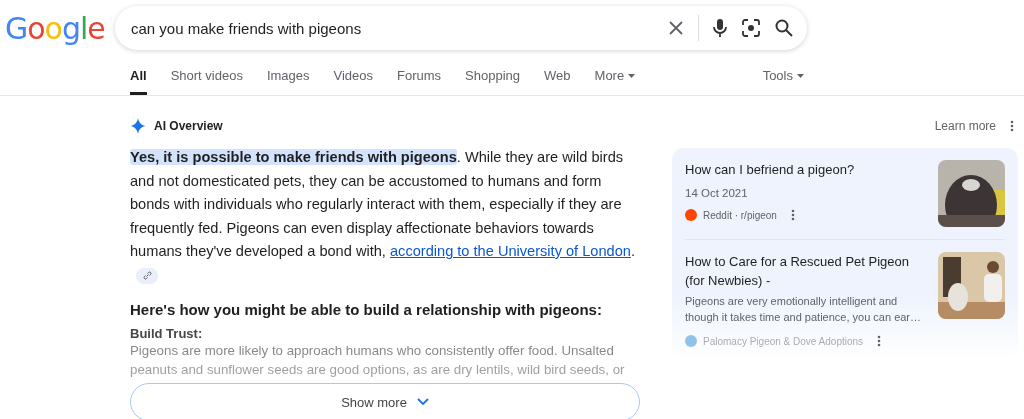 The width and height of the screenshot is (1024, 419). What do you see at coordinates (391, 28) in the screenshot?
I see `search-input: can you make friends with pigeons` at bounding box center [391, 28].